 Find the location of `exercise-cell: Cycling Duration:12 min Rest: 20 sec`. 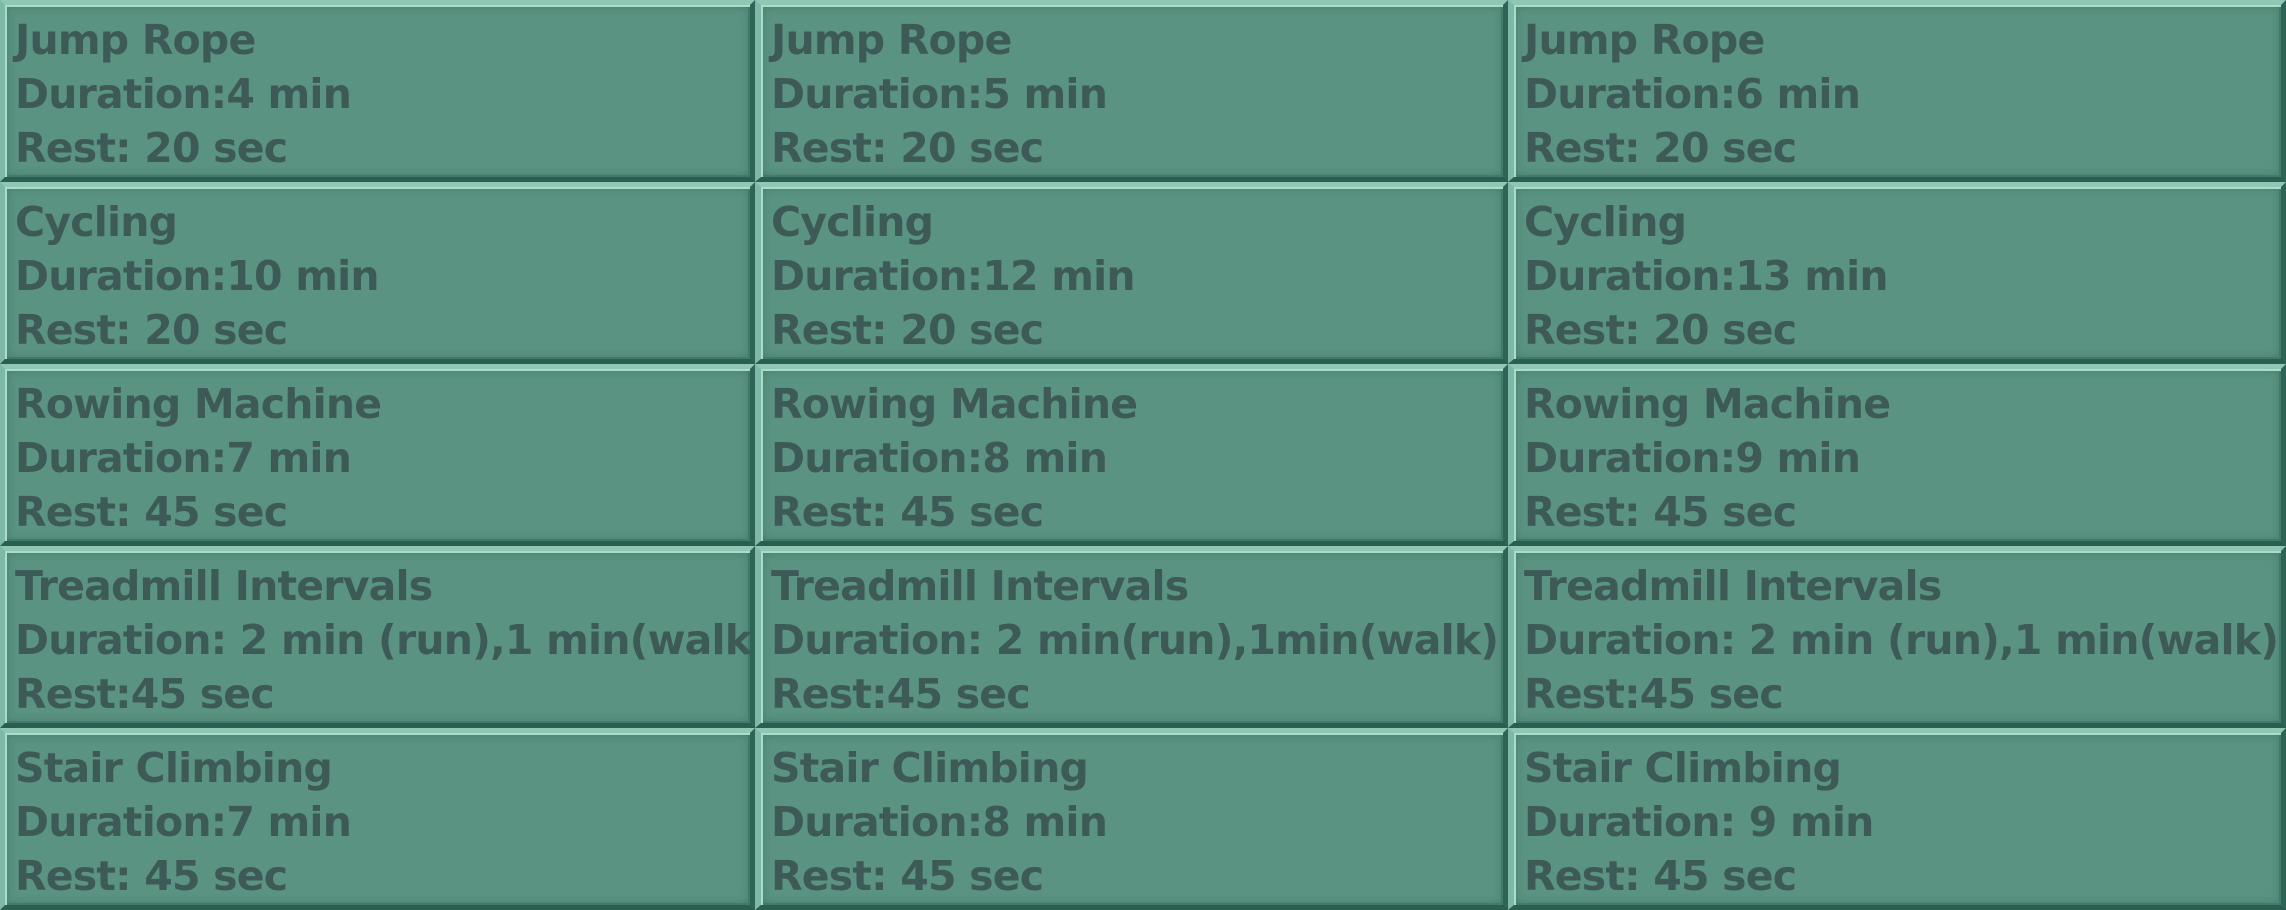

exercise-cell: Cycling Duration:12 min Rest: 20 sec is located at coordinates (1131, 273).